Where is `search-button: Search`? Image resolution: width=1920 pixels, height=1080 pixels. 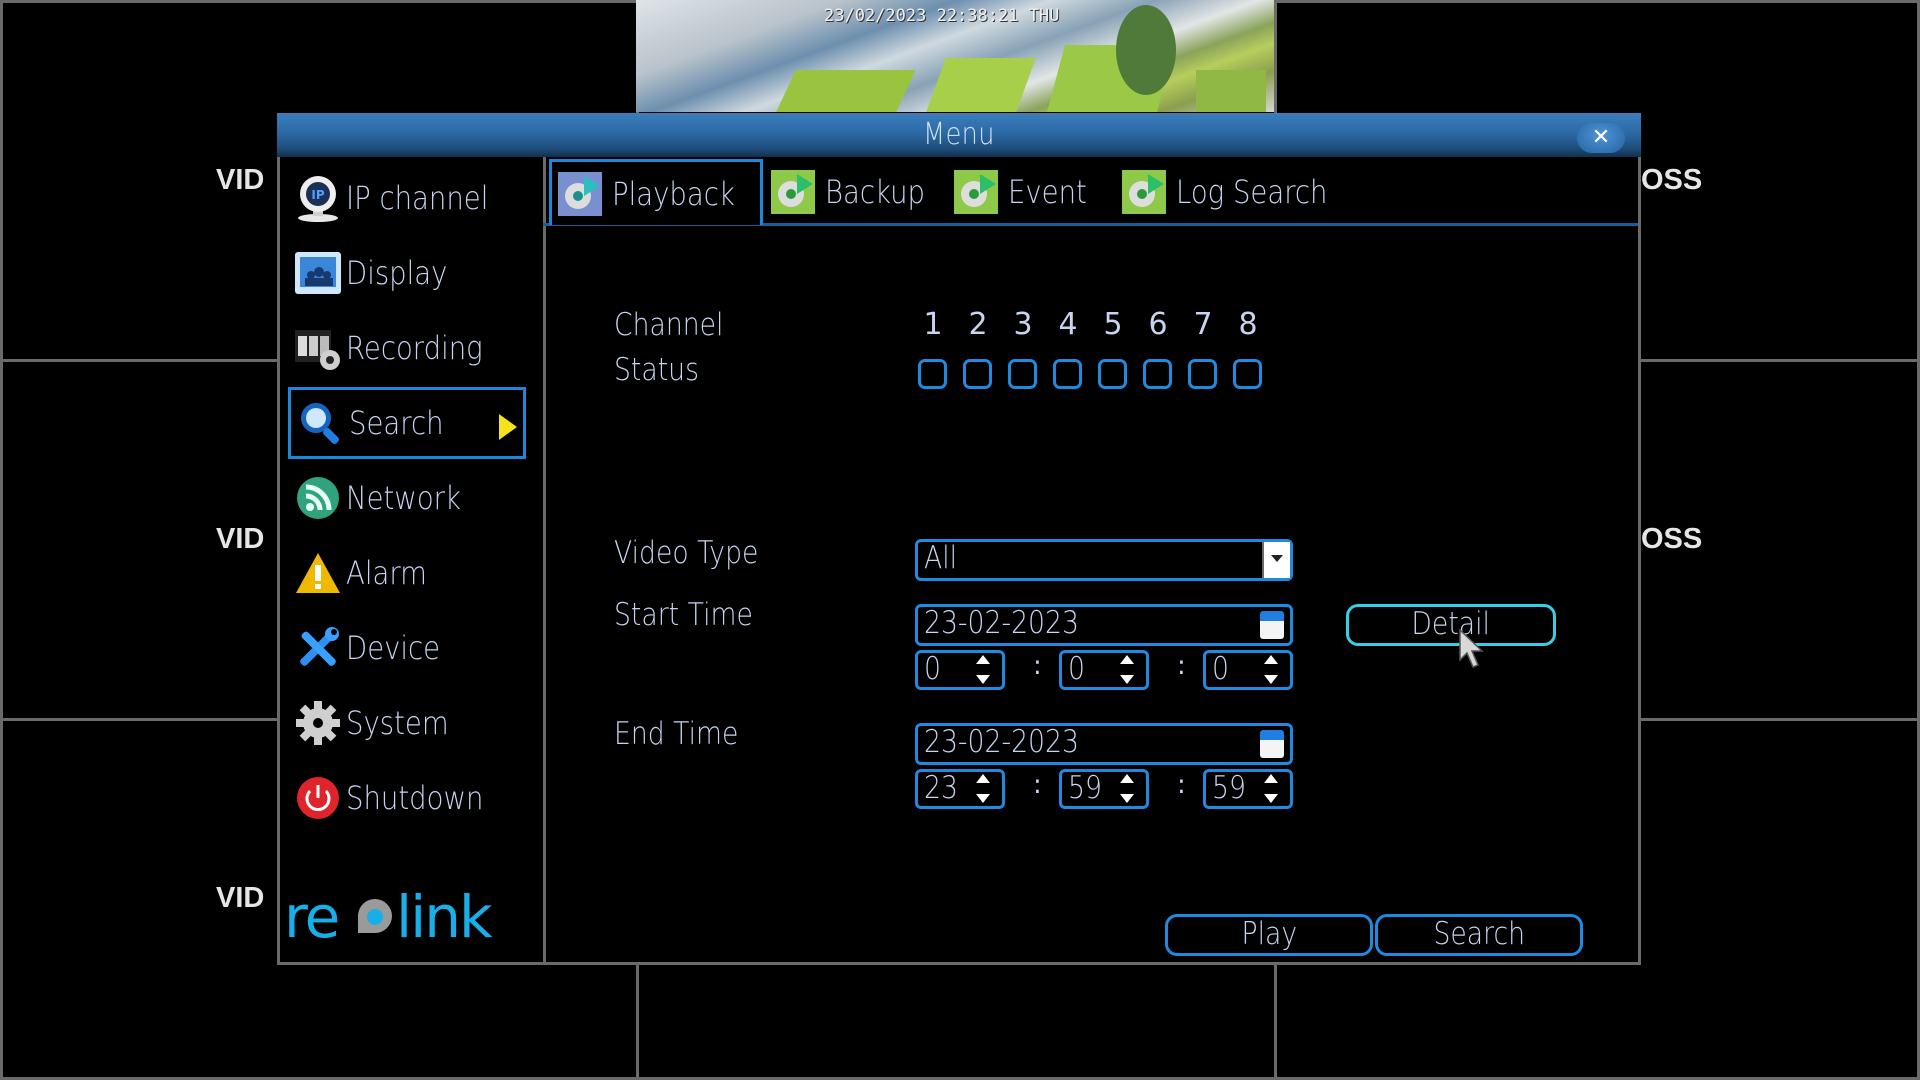
search-button: Search is located at coordinates (1479, 935).